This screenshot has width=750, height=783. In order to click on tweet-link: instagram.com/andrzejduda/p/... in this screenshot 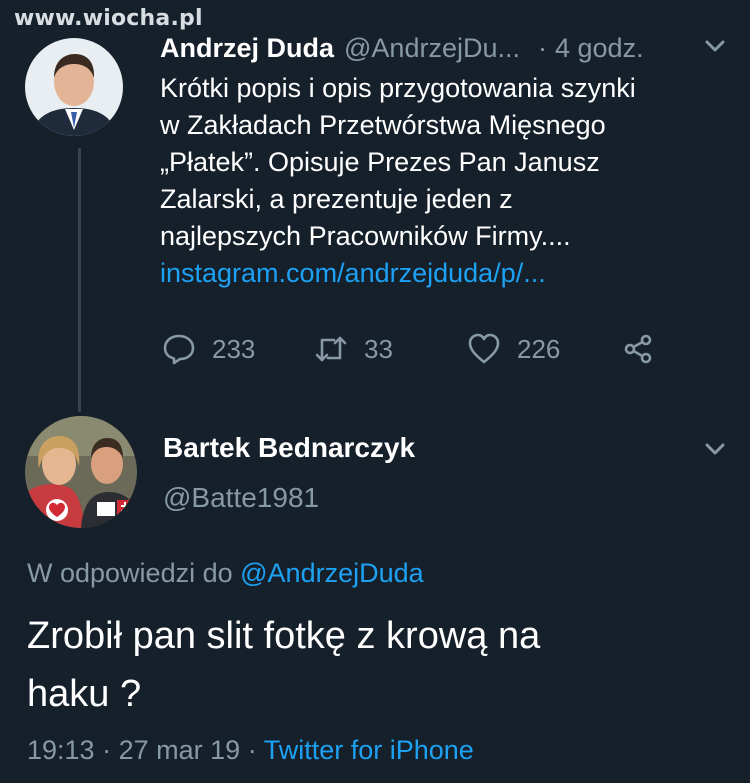, I will do `click(447, 273)`.